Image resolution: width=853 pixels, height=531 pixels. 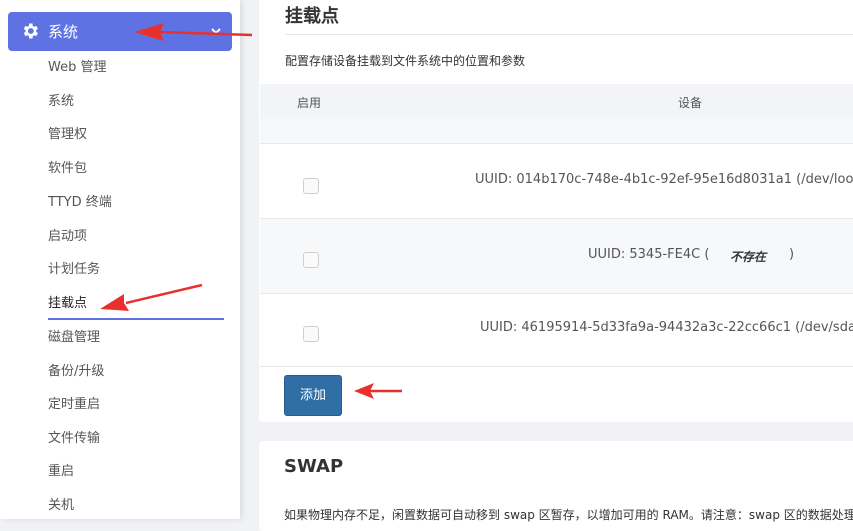 What do you see at coordinates (67, 237) in the screenshot?
I see `sidebar-item-startup: 启动项` at bounding box center [67, 237].